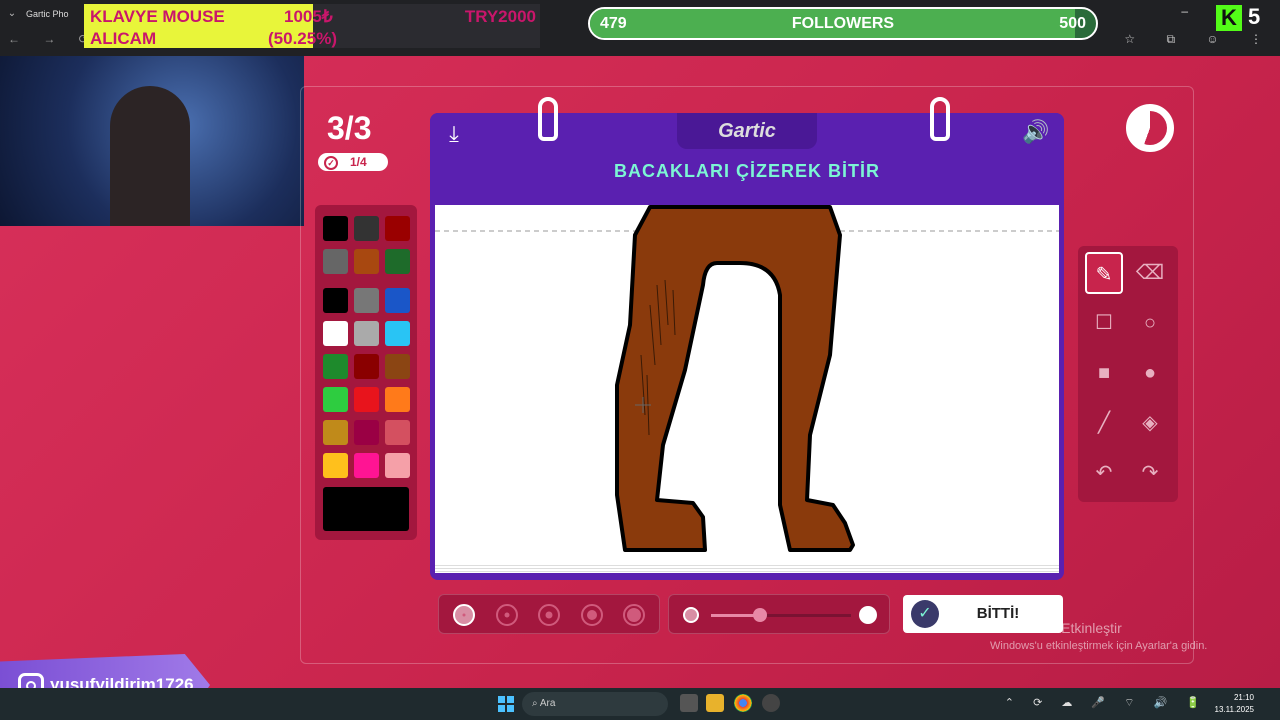 This screenshot has width=1280, height=720. What do you see at coordinates (735, 378) in the screenshot?
I see `drawn-legs` at bounding box center [735, 378].